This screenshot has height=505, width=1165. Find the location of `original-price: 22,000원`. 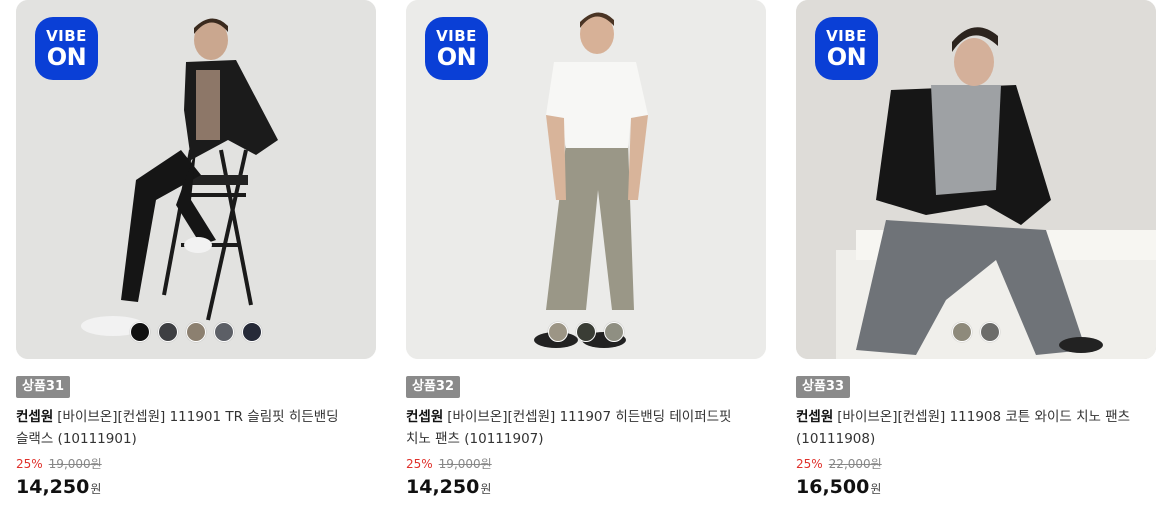

original-price: 22,000원 is located at coordinates (855, 464).